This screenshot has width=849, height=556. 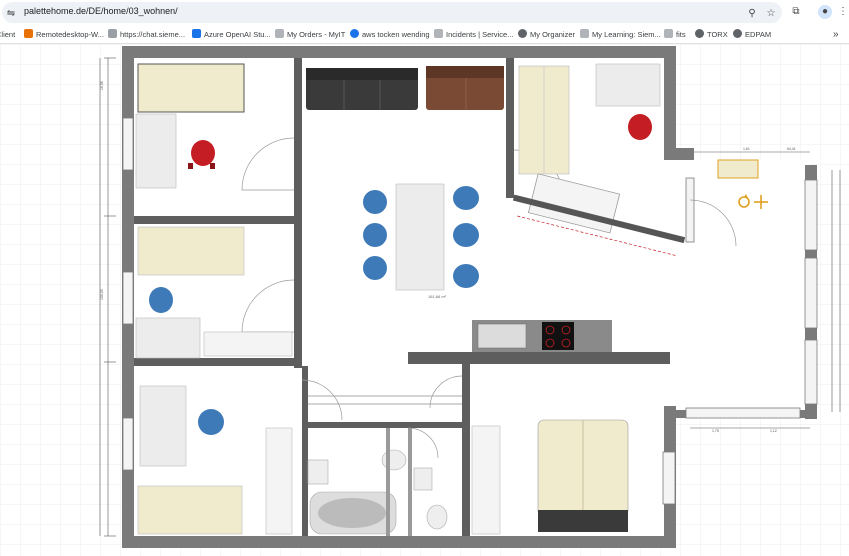 What do you see at coordinates (773, 431) in the screenshot?
I see `svg-text: 1,12` at bounding box center [773, 431].